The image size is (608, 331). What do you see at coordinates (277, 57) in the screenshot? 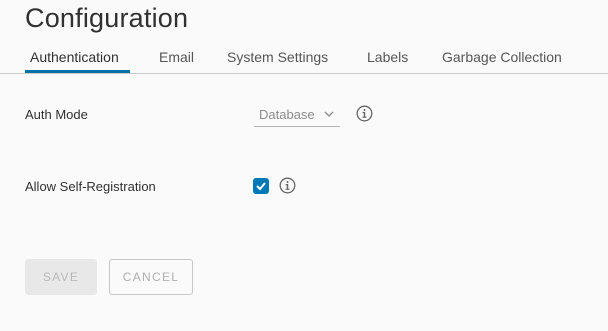
I see `tab-system-settings: System Settings` at bounding box center [277, 57].